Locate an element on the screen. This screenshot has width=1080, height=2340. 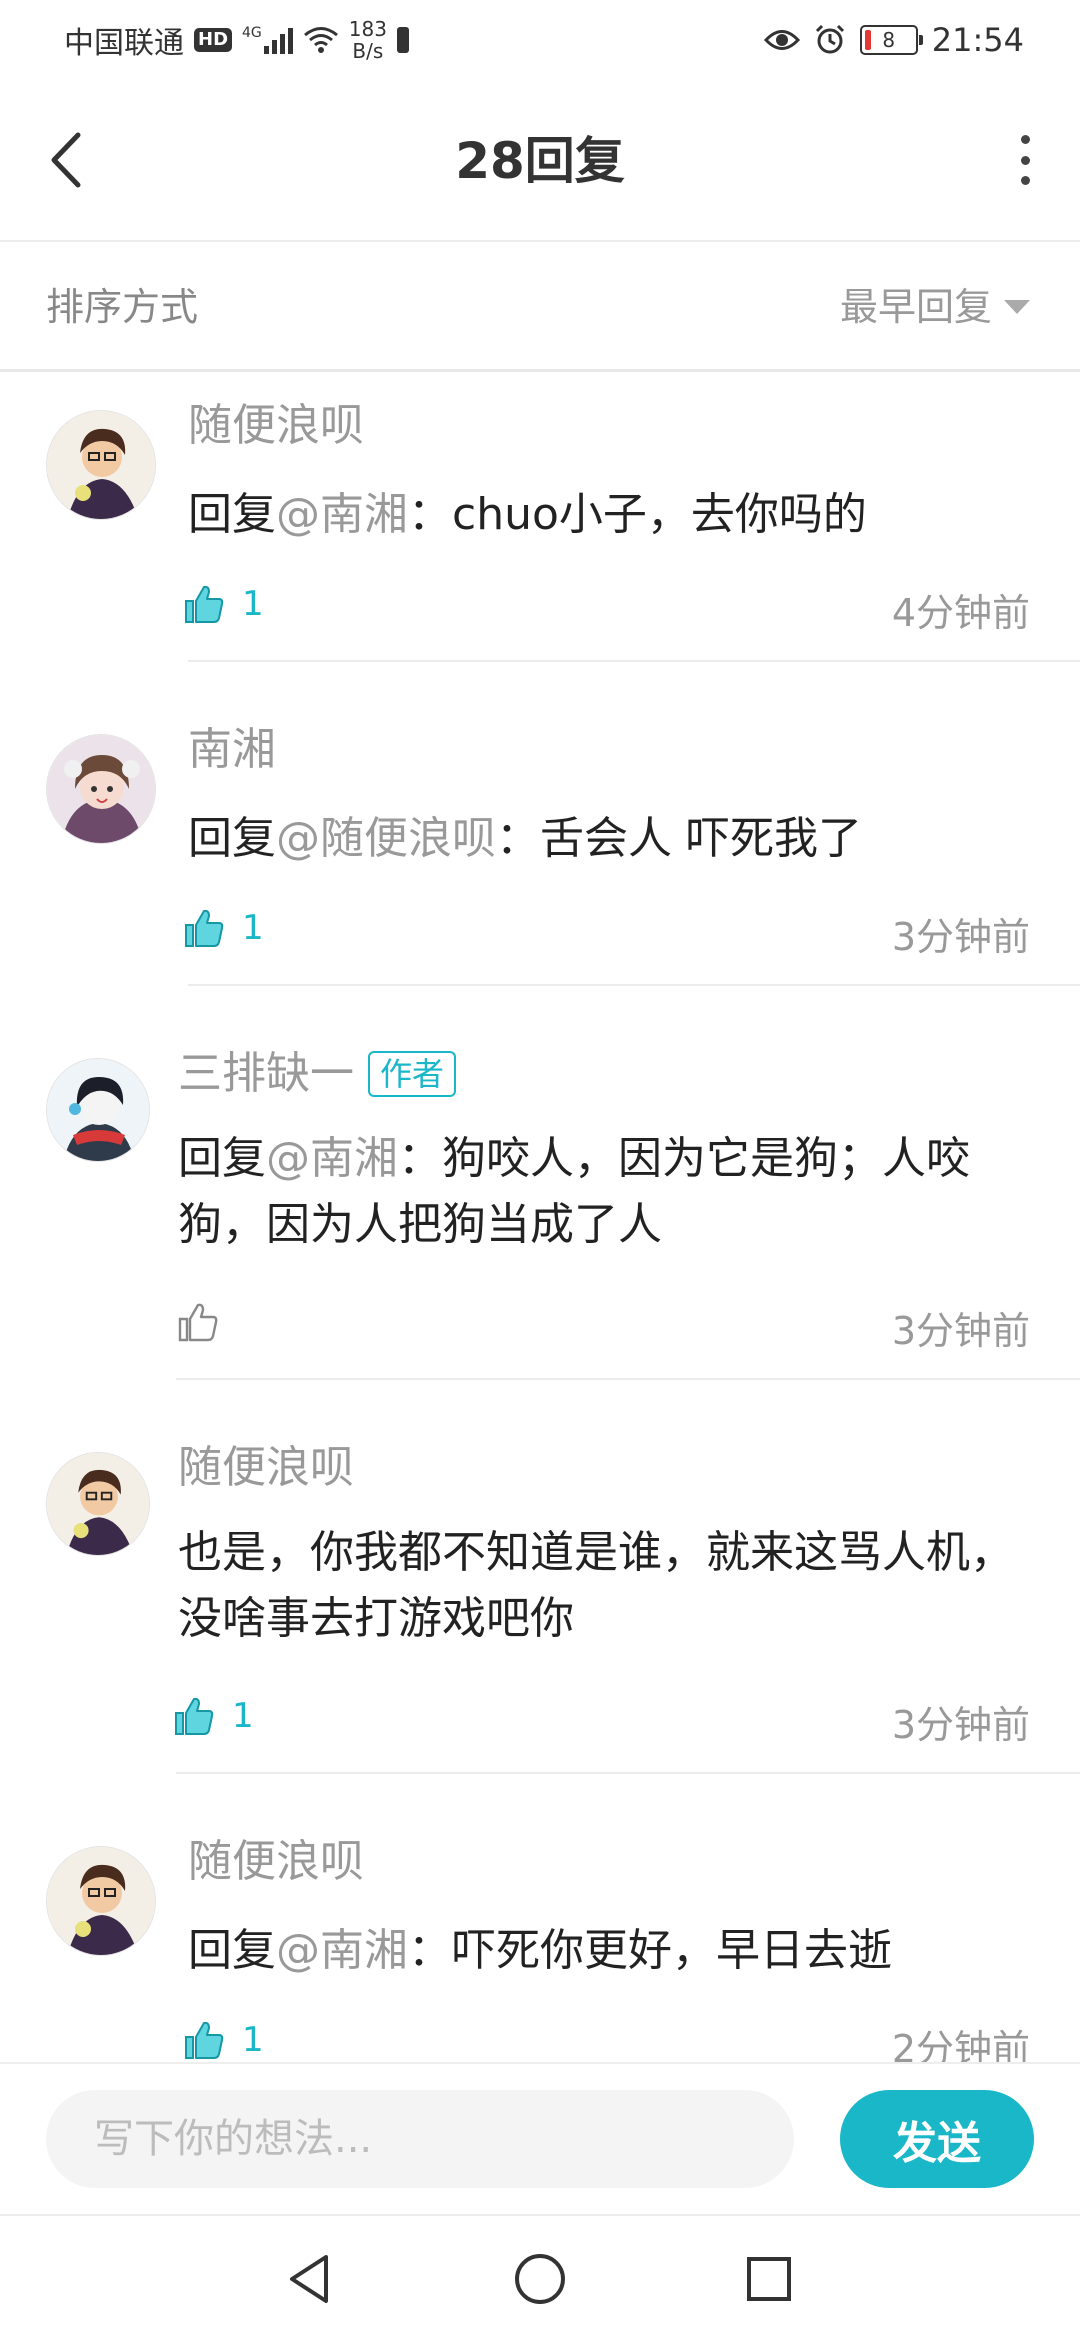
sort-dropdown: 最早回复 is located at coordinates (935, 307).